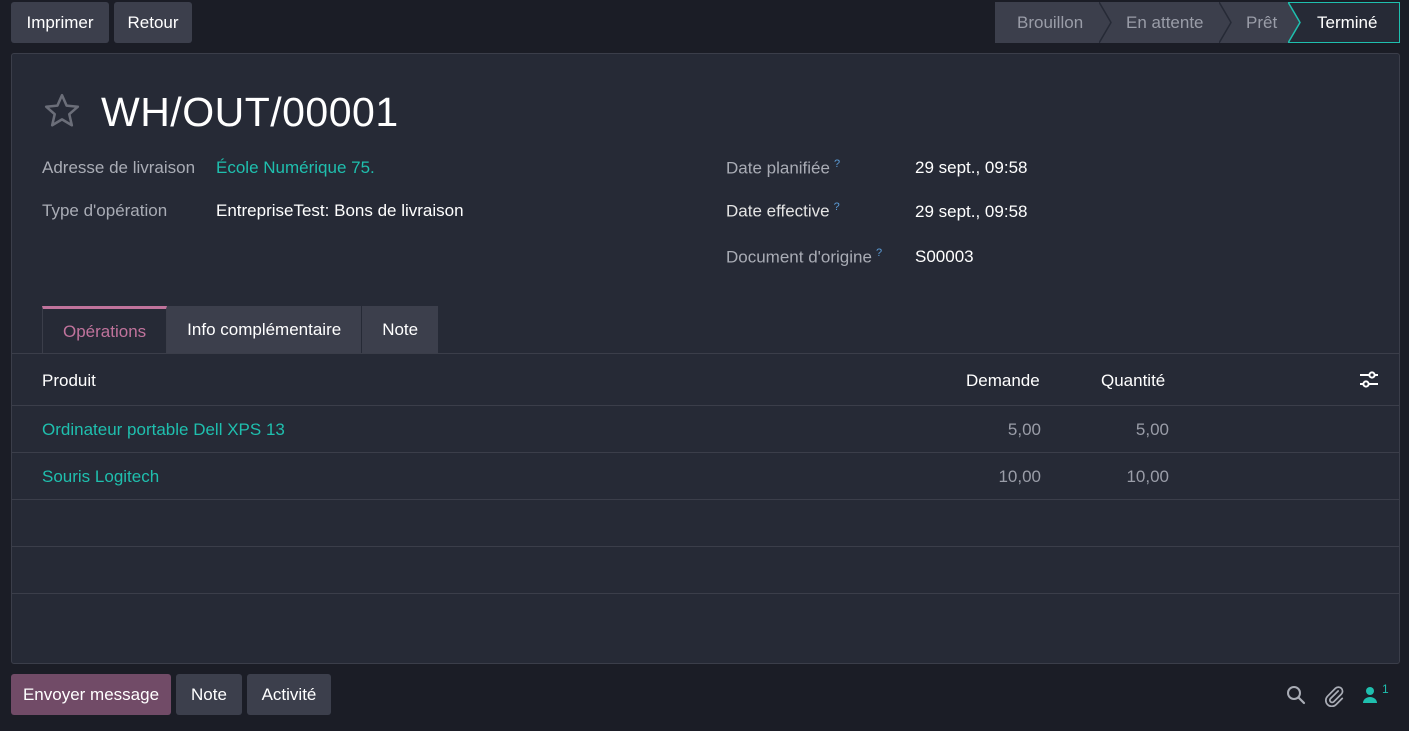 Image resolution: width=1409 pixels, height=731 pixels. I want to click on delivery-address-link: École Numérique 75., so click(295, 168).